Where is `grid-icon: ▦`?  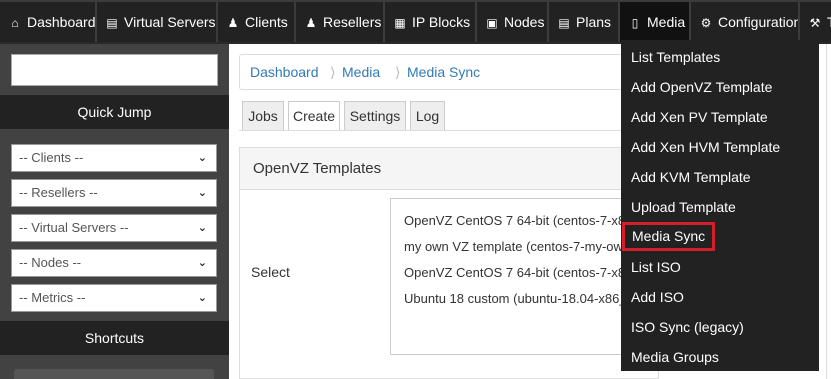 grid-icon: ▦ is located at coordinates (400, 23).